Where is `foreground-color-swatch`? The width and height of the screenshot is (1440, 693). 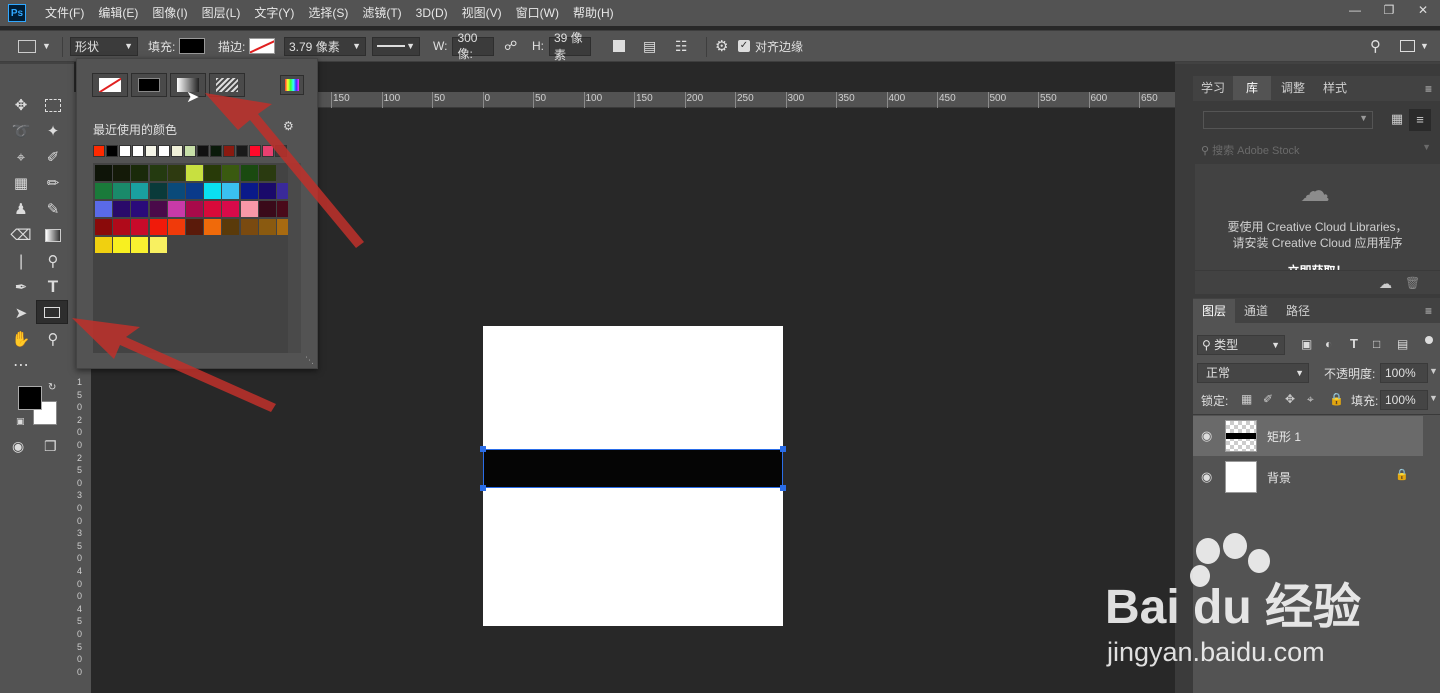 foreground-color-swatch is located at coordinates (30, 398).